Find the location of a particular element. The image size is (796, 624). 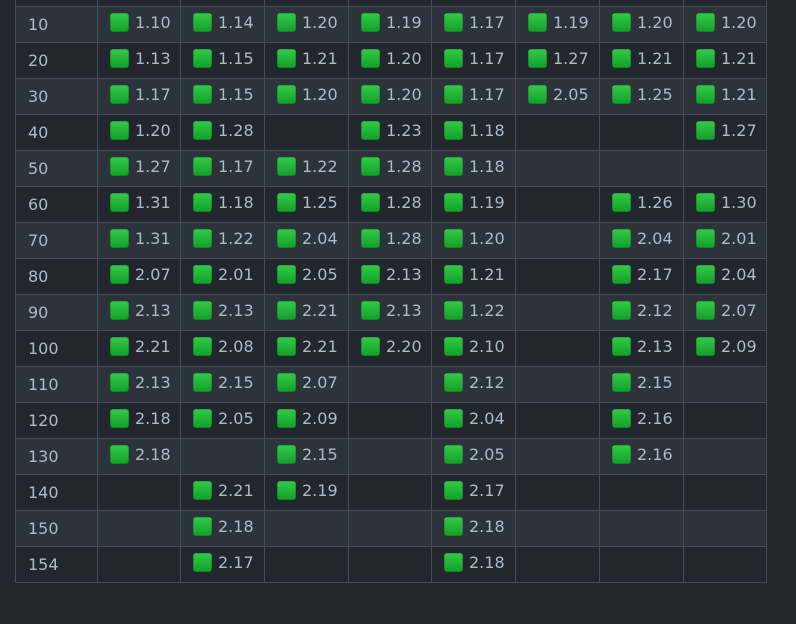

status-value: 2.05 is located at coordinates (558, 94).